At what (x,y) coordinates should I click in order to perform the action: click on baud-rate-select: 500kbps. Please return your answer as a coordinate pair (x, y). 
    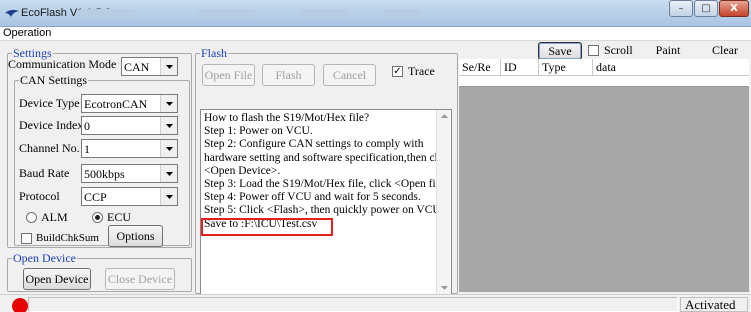
    Looking at the image, I should click on (129, 173).